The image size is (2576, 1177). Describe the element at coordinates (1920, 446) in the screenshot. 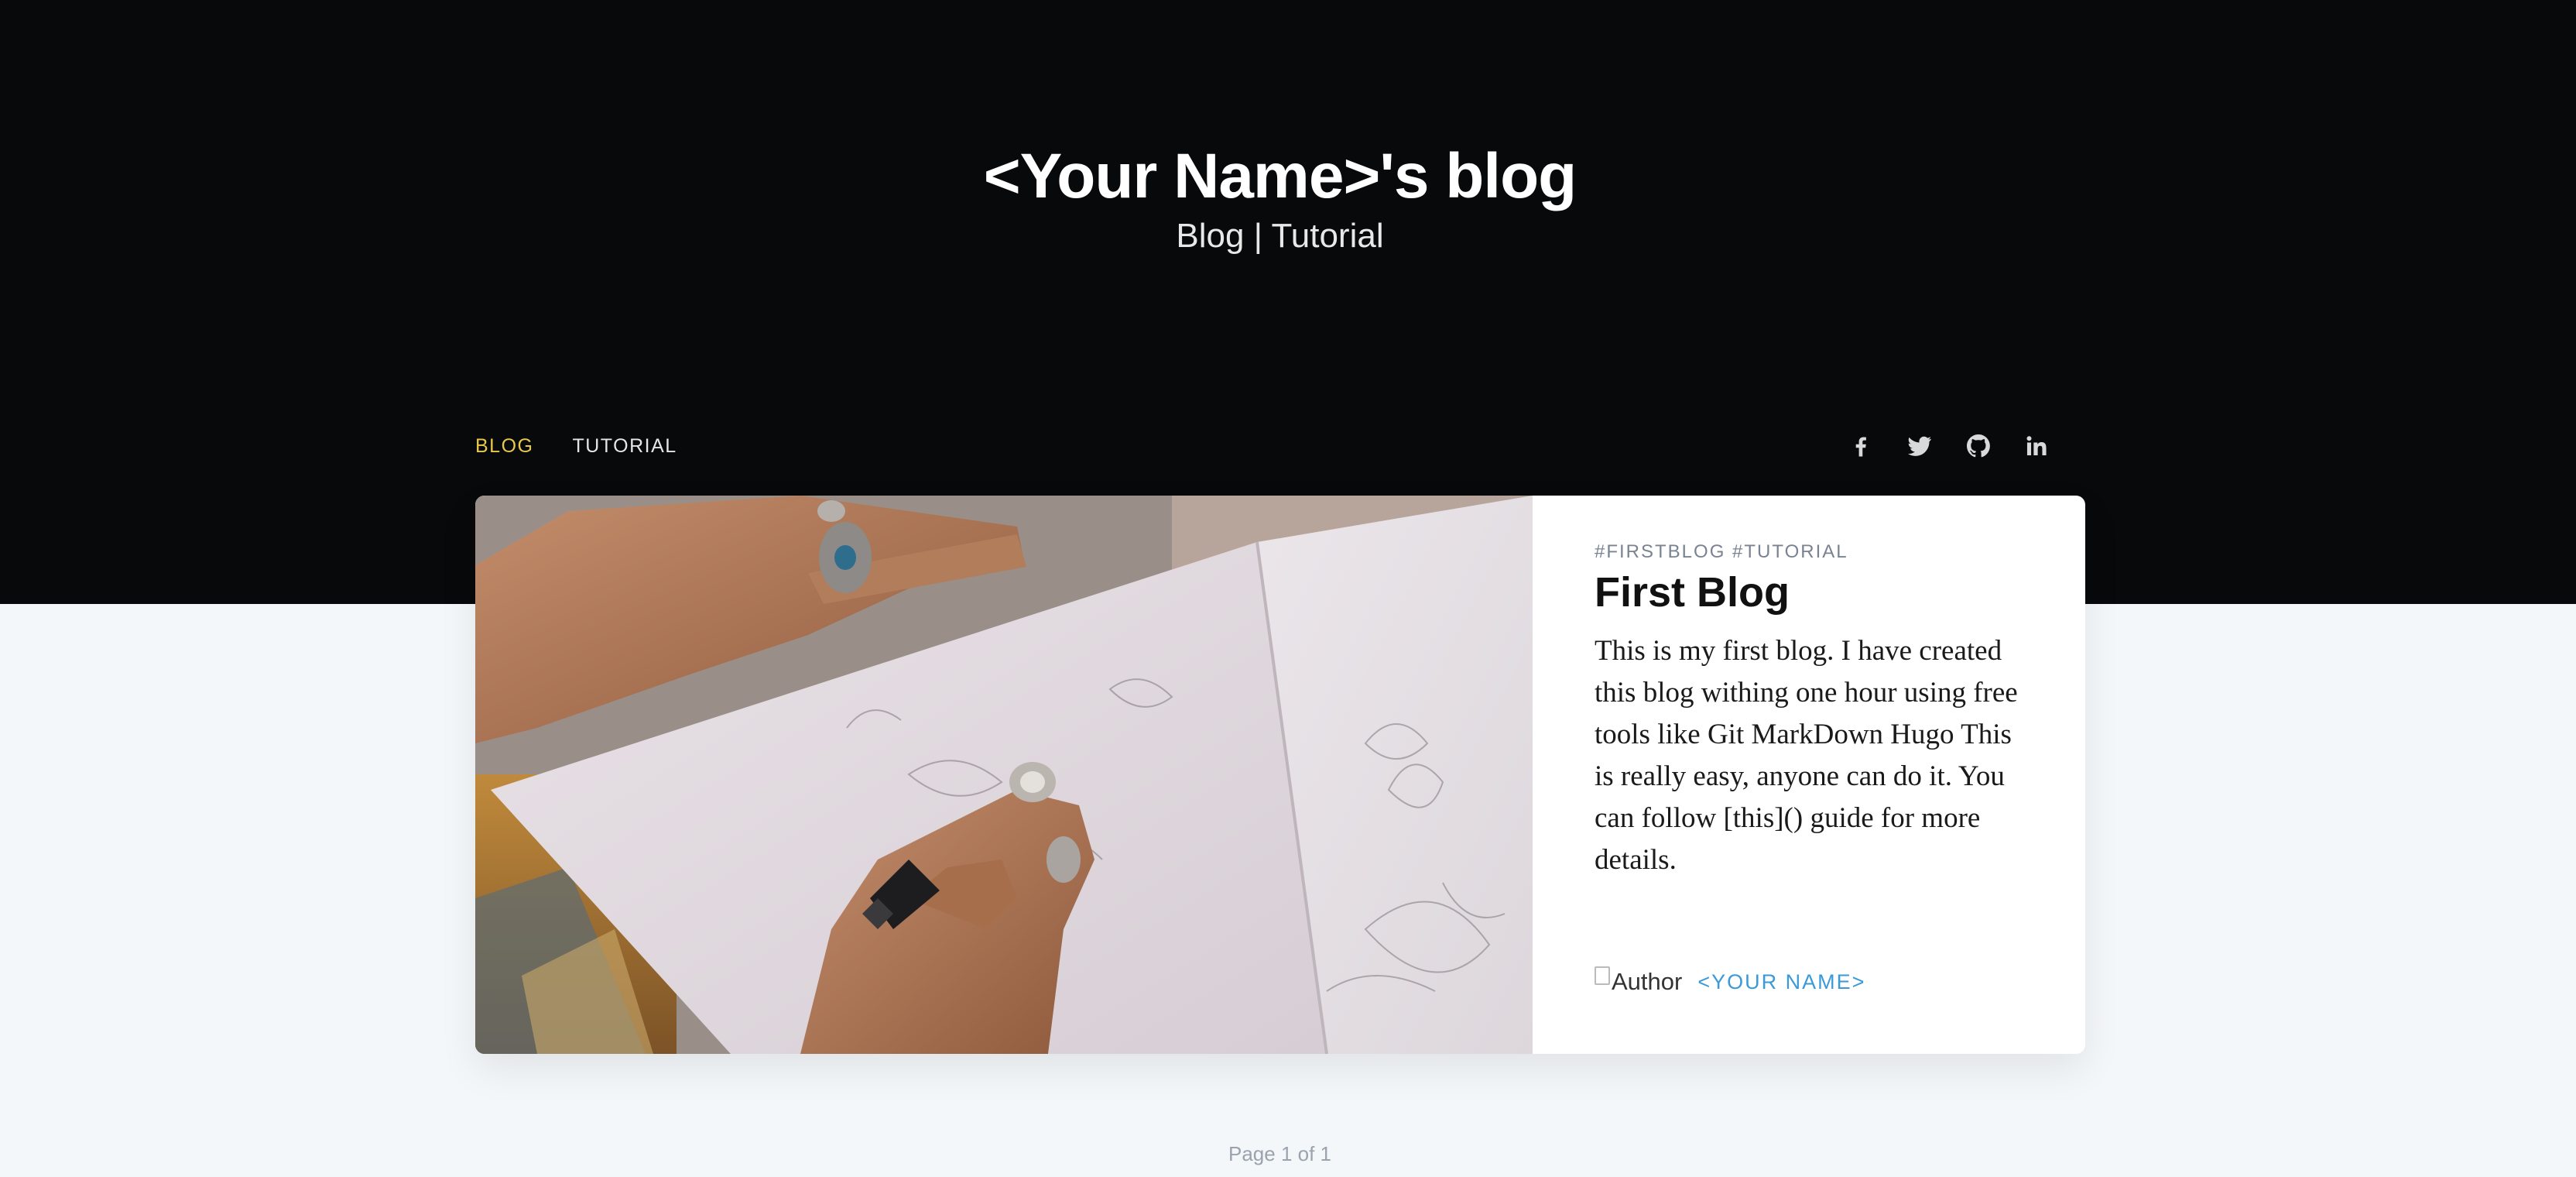

I see `twitter-icon` at that location.